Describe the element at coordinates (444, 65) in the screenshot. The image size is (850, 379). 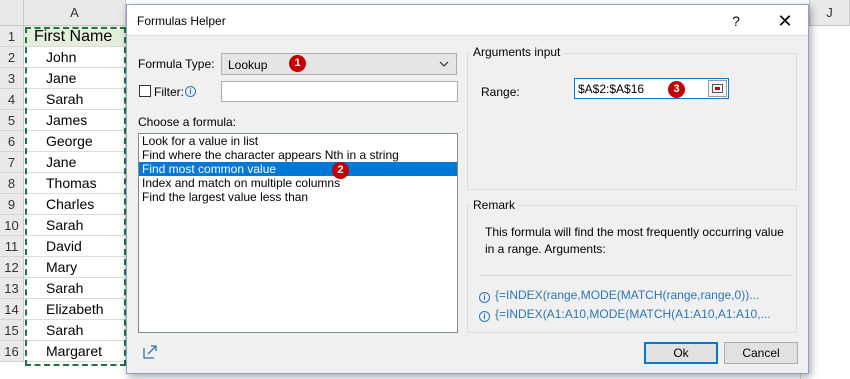
I see `chevron-down-icon` at that location.